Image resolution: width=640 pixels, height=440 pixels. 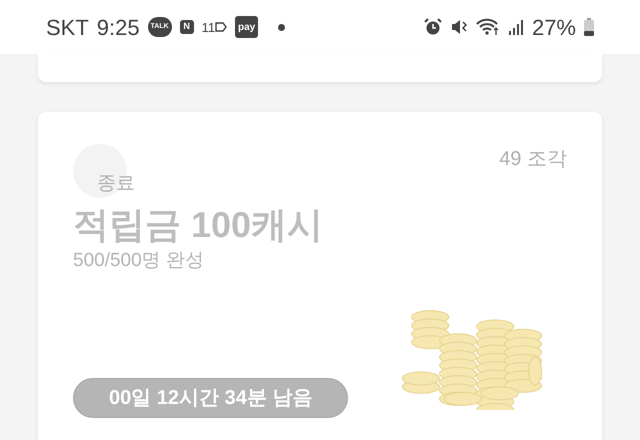 I want to click on battery-percent: 27%, so click(x=554, y=28).